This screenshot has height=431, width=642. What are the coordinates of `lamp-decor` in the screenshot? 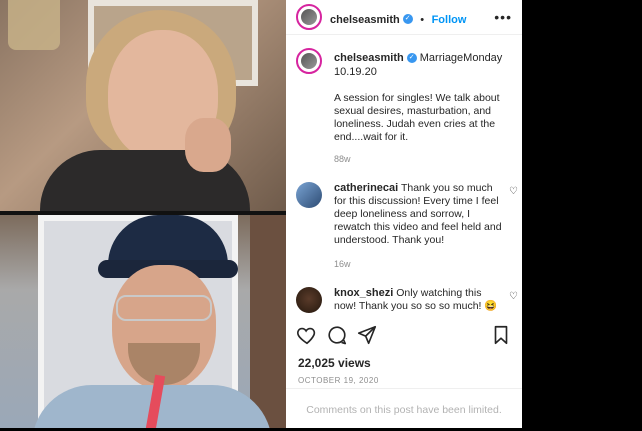 It's located at (34, 25).